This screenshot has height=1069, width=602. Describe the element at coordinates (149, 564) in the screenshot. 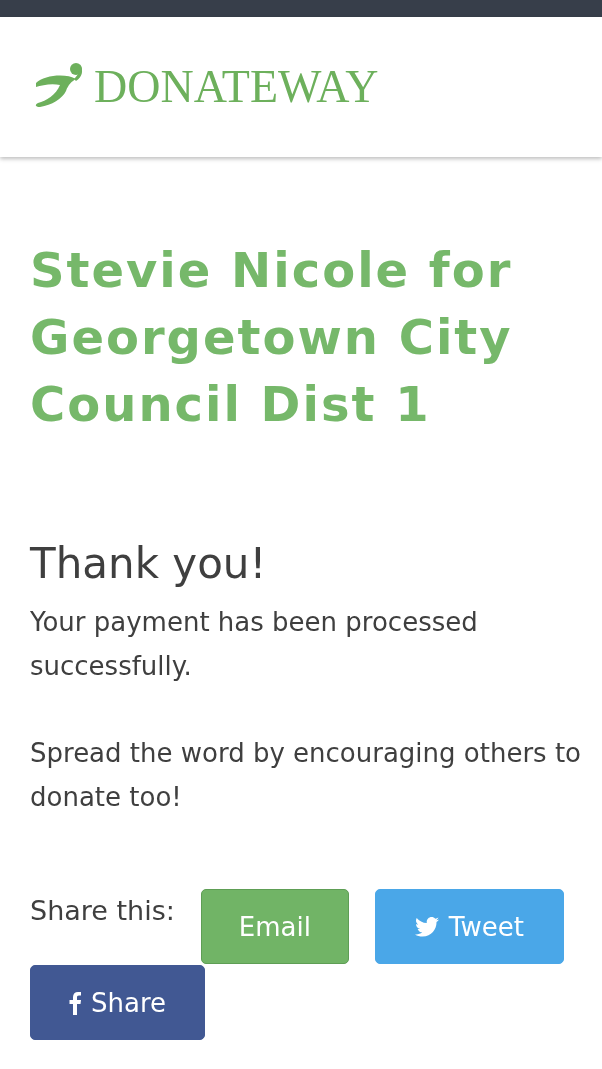

I see `thank-you-heading: Thank you!` at that location.